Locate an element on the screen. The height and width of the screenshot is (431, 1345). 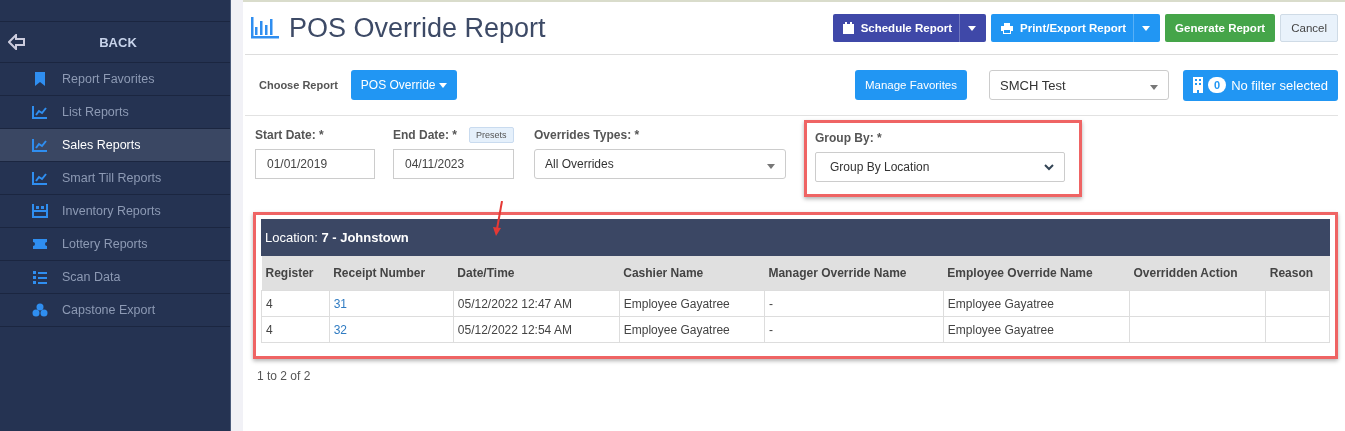
list-icon is located at coordinates (40, 277).